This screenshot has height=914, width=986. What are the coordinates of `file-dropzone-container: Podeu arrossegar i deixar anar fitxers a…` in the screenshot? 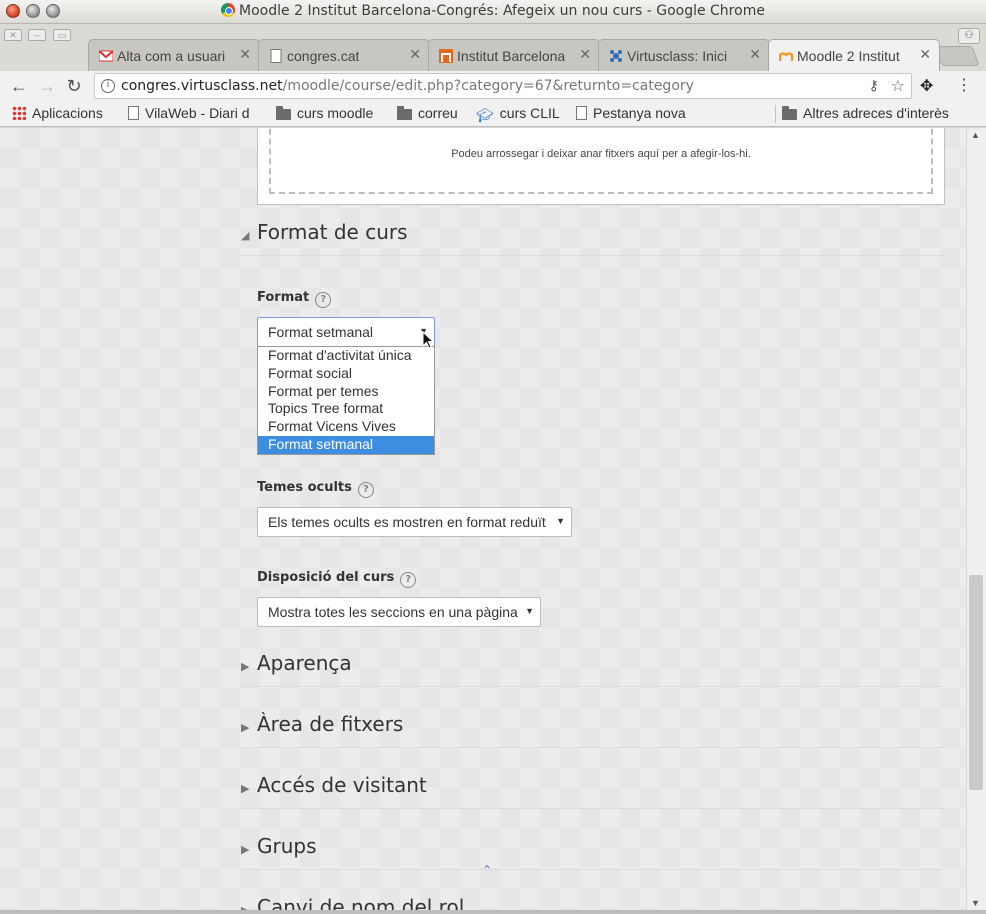 It's located at (601, 166).